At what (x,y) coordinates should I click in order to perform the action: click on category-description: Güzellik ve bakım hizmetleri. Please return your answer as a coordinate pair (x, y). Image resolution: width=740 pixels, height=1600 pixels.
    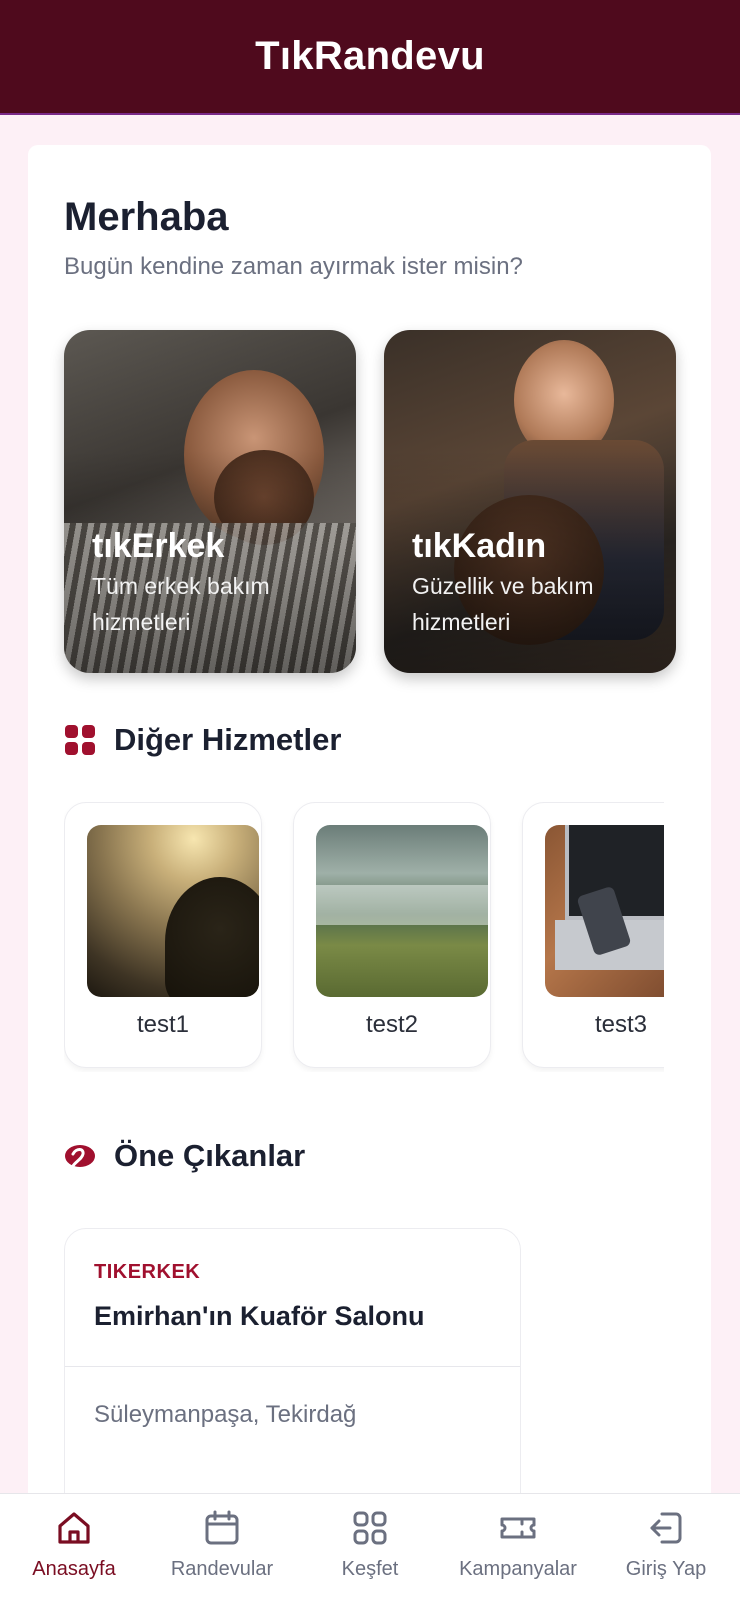
    Looking at the image, I should click on (503, 604).